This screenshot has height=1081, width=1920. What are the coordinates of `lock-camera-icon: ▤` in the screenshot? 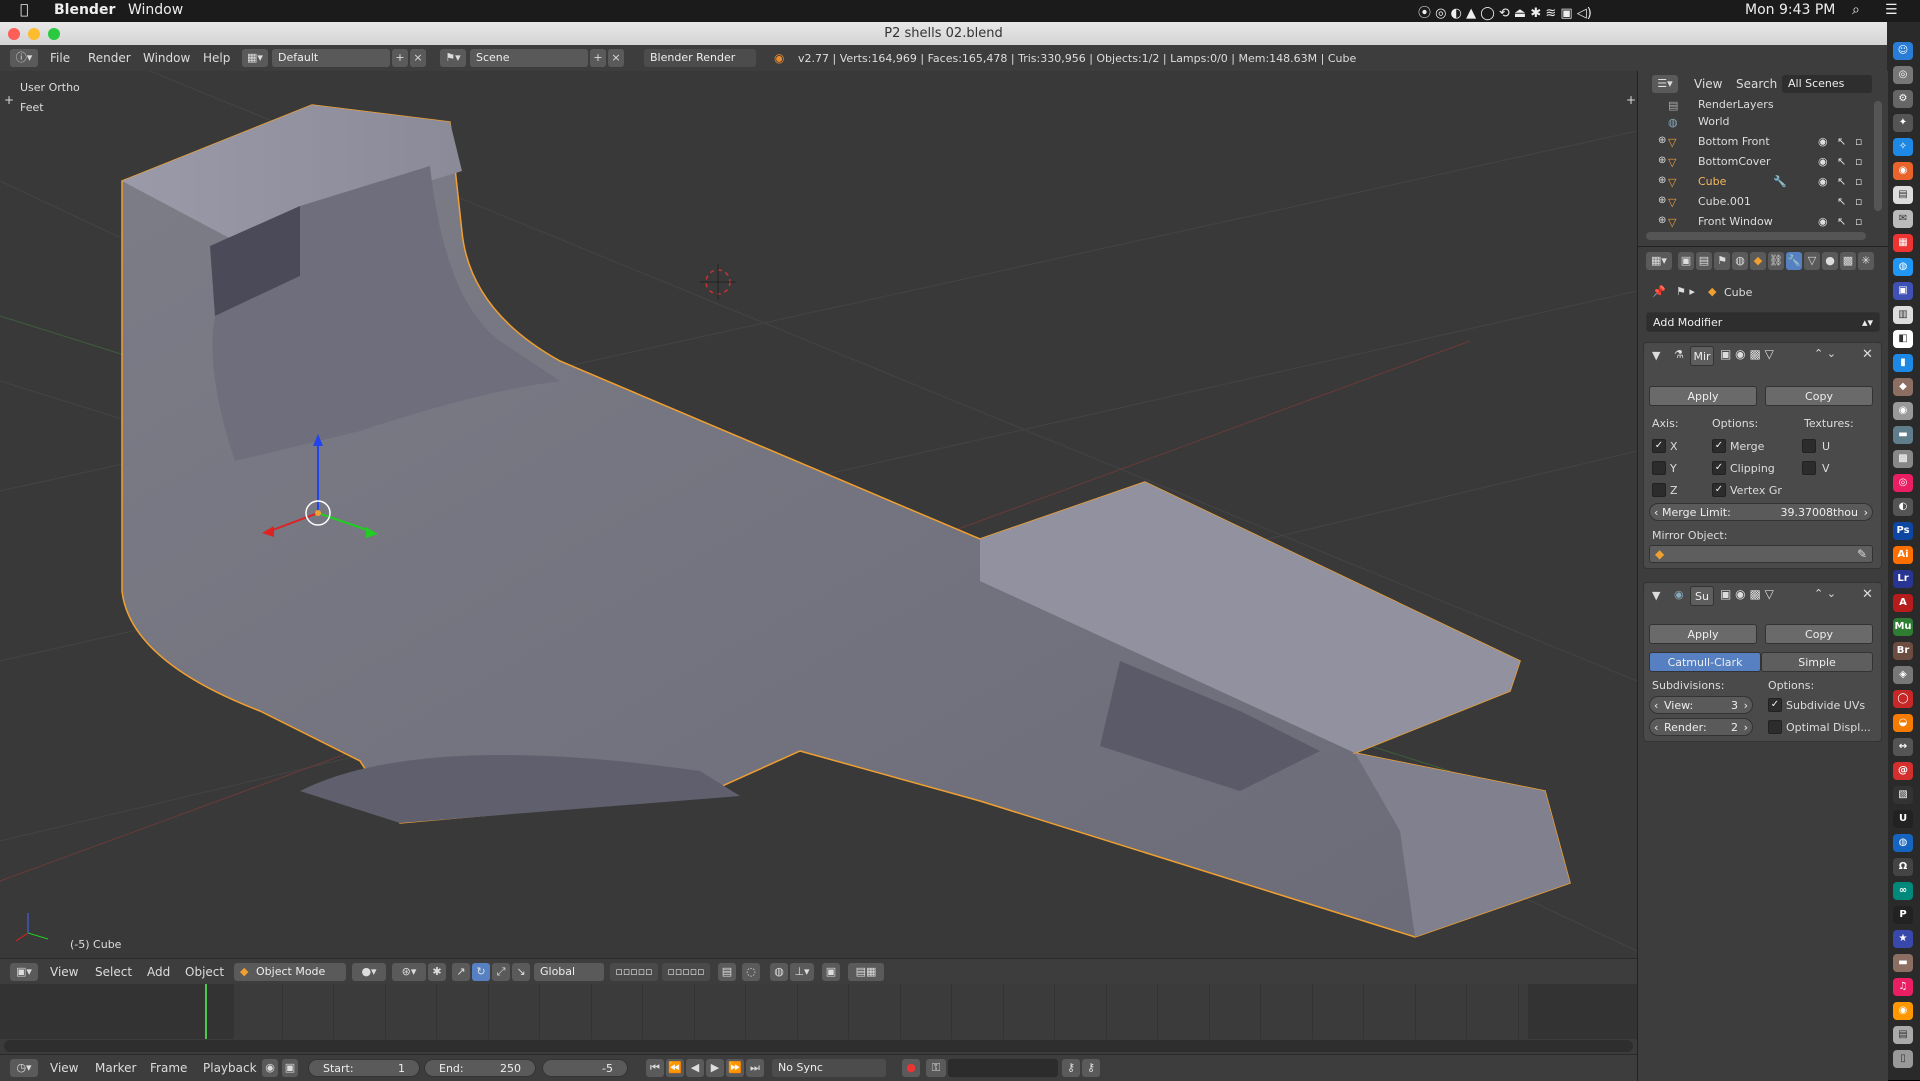 It's located at (727, 972).